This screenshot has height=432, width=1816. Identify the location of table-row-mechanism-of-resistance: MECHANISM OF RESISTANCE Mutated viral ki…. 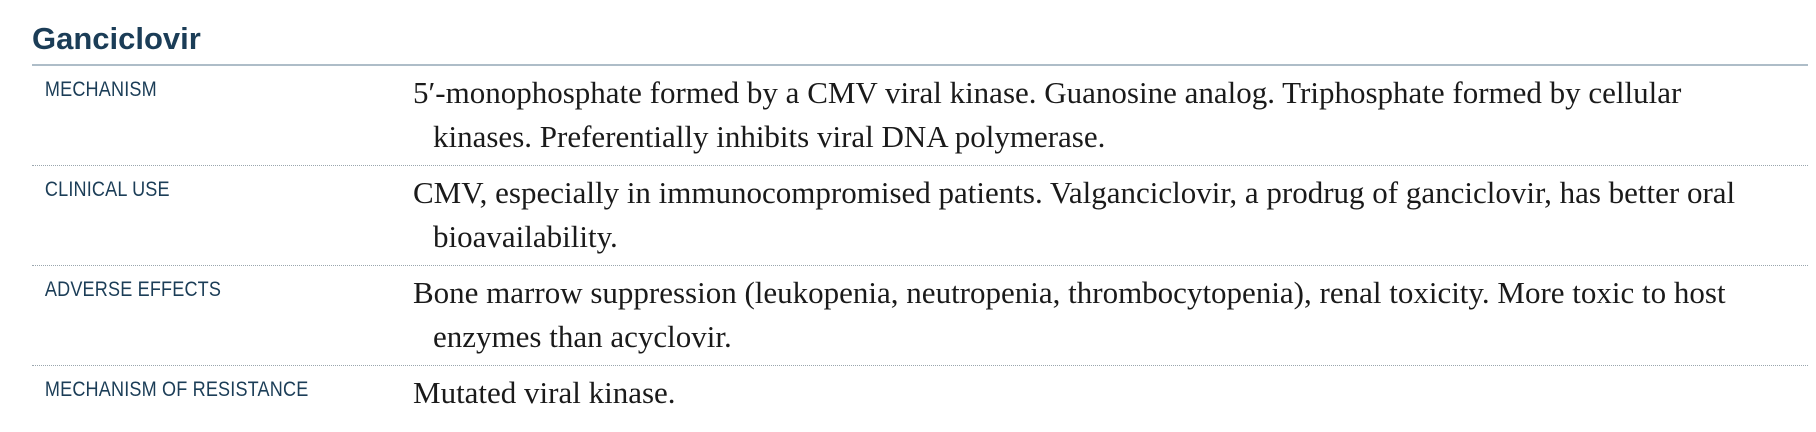
(920, 393).